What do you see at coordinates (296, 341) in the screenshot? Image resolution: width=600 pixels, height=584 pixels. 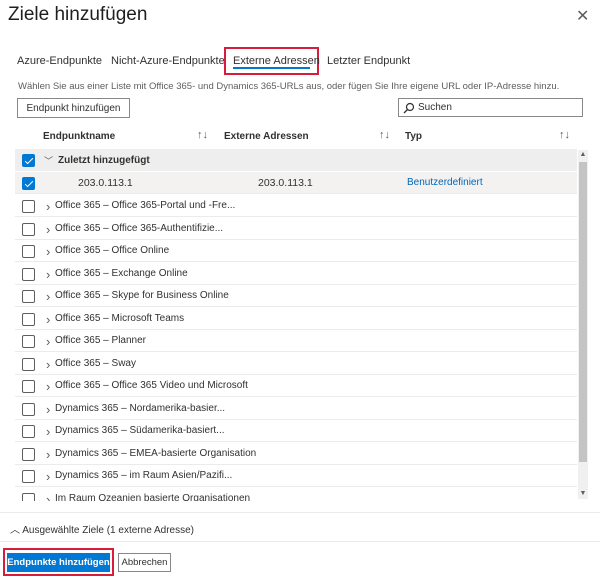 I see `table-row: › Office 365 – Planner` at bounding box center [296, 341].